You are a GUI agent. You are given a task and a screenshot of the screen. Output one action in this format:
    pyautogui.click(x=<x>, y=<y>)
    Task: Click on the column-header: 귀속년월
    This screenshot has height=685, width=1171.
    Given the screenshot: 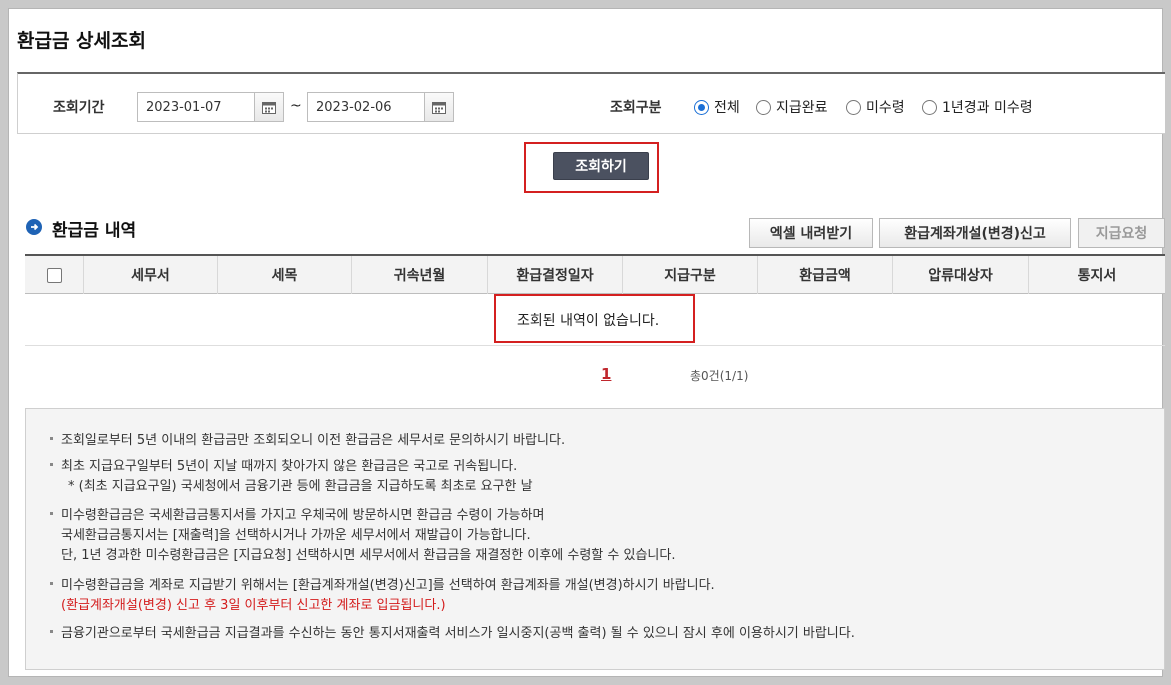 What is the action you would take?
    pyautogui.click(x=420, y=275)
    